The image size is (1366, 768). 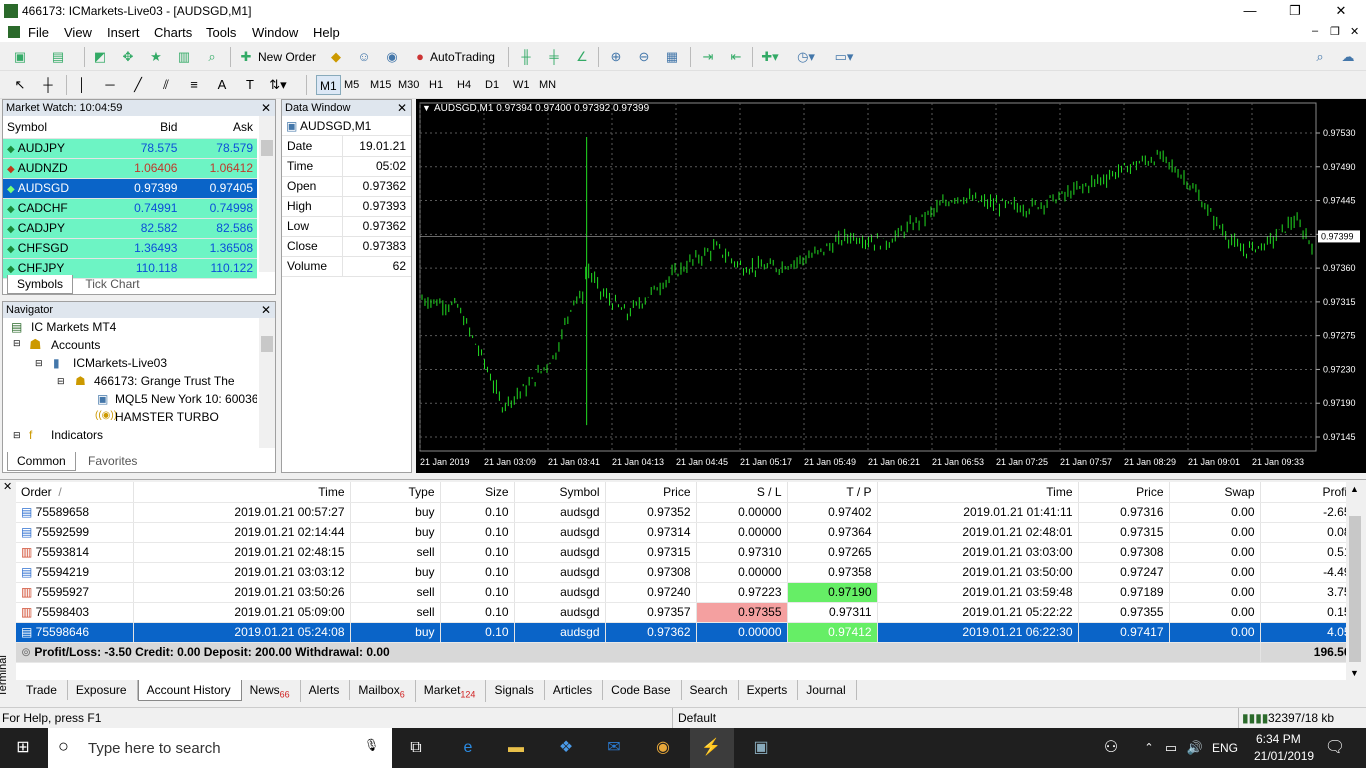 What do you see at coordinates (128, 57) in the screenshot?
I see `data-window-icon: ✥` at bounding box center [128, 57].